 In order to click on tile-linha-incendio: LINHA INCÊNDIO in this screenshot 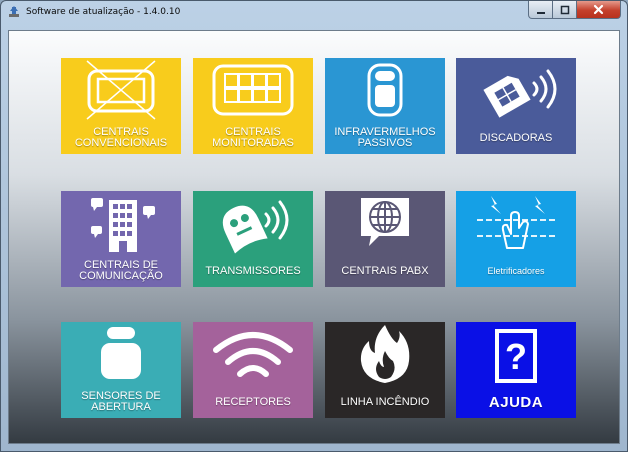, I will do `click(385, 370)`.